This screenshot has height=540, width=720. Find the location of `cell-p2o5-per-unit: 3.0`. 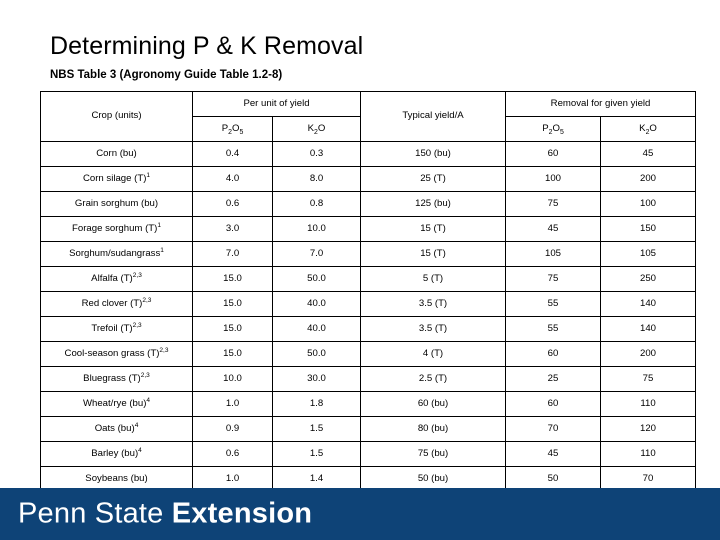

cell-p2o5-per-unit: 3.0 is located at coordinates (232, 229).